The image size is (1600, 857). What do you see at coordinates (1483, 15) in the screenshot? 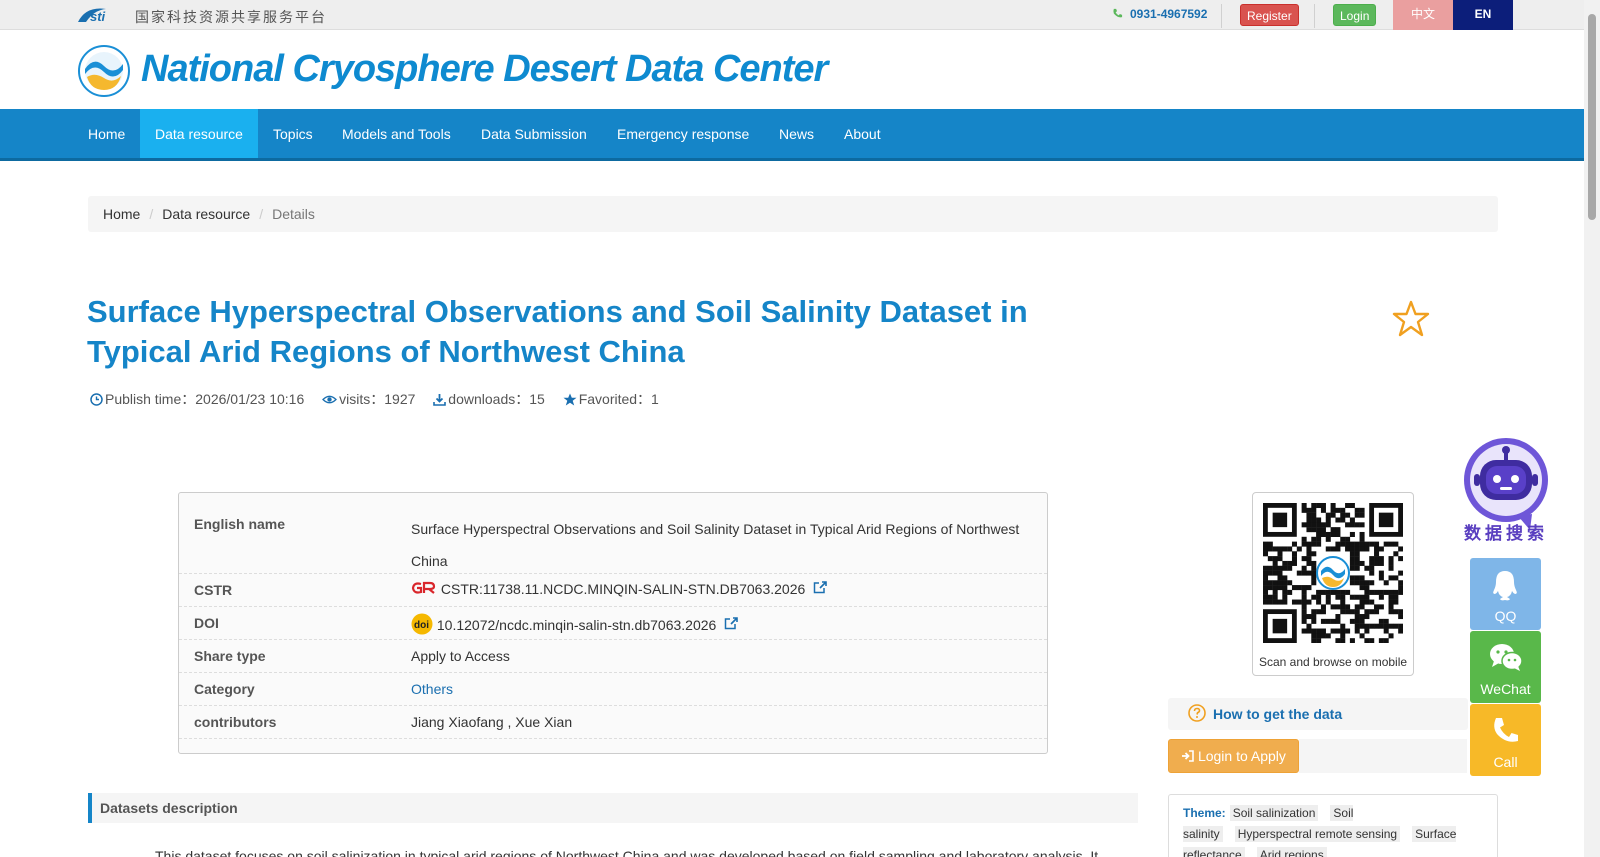
I see `lang-english-button: EN` at bounding box center [1483, 15].